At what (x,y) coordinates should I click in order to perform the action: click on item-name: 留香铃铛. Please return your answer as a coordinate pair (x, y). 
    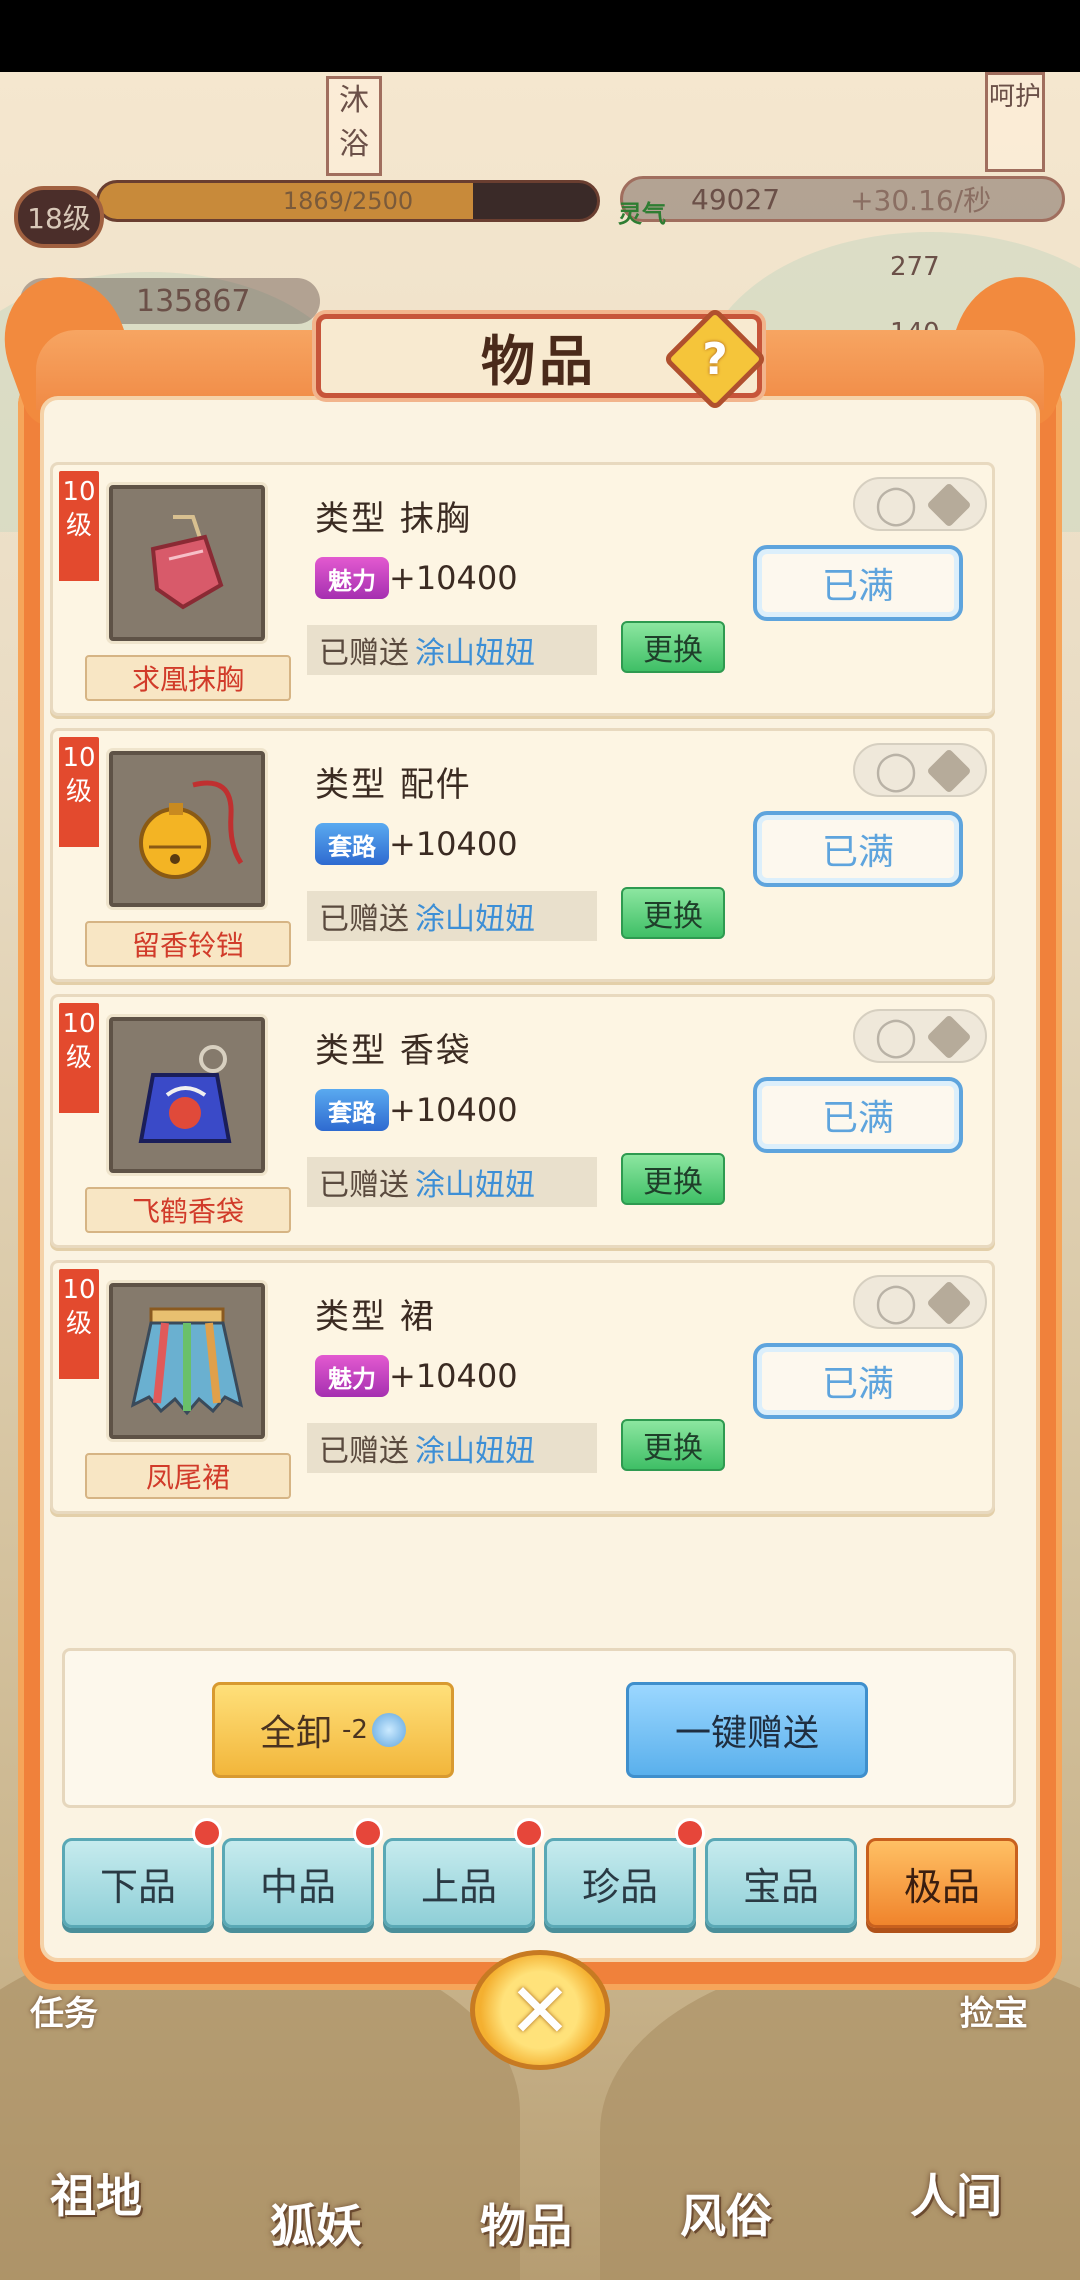
    Looking at the image, I should click on (188, 944).